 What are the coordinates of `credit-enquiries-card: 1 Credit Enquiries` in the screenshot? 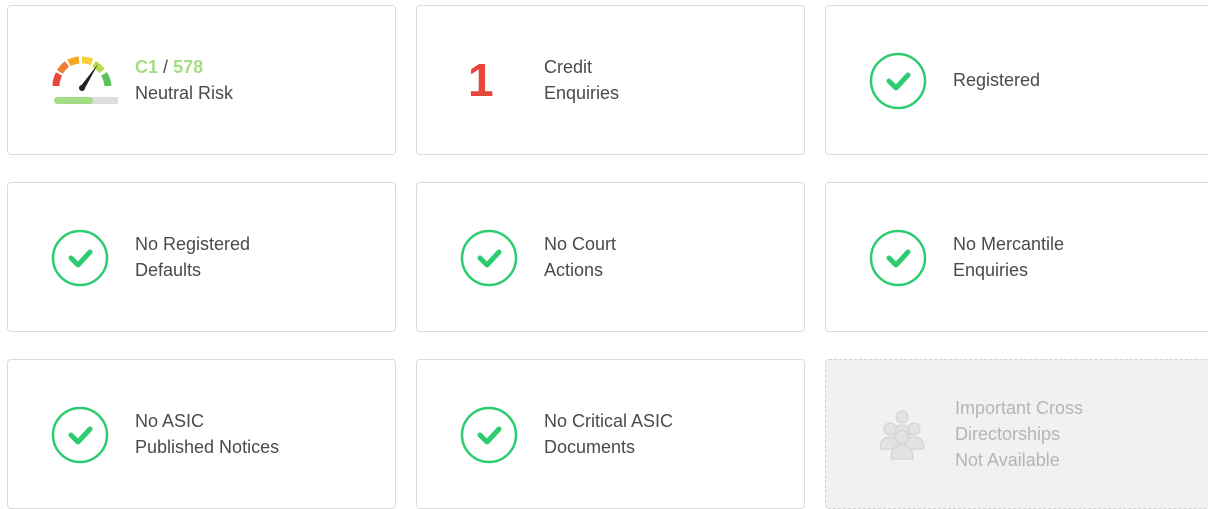 It's located at (610, 80).